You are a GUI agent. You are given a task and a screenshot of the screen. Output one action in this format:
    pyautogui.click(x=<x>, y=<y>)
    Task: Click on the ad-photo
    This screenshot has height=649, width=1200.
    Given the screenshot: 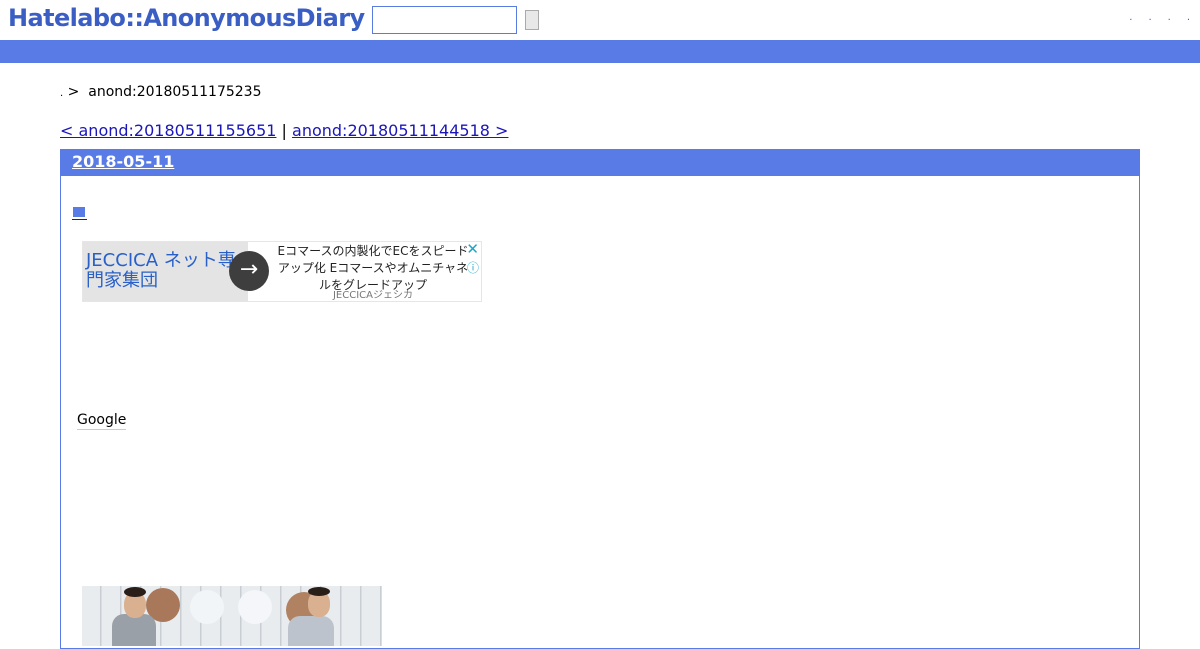 What is the action you would take?
    pyautogui.click(x=232, y=616)
    